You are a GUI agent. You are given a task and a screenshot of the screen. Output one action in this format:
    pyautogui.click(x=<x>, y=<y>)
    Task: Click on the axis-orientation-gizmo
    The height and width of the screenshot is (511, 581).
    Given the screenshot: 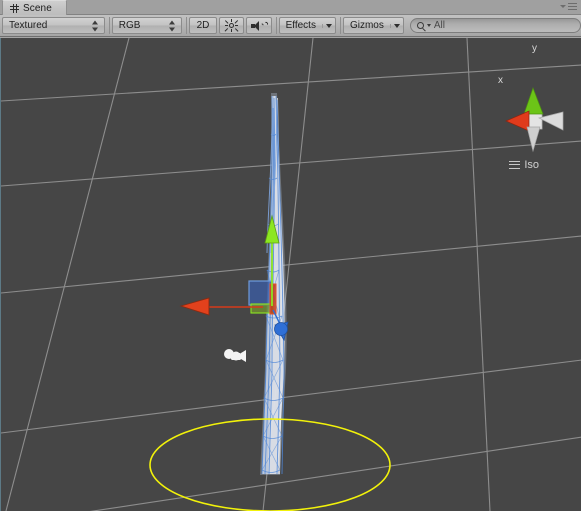 What is the action you would take?
    pyautogui.click(x=534, y=119)
    